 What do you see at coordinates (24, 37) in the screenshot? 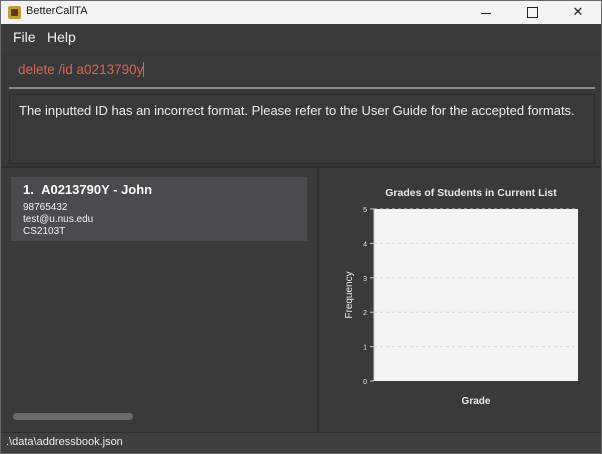
I see `menu-file: File` at bounding box center [24, 37].